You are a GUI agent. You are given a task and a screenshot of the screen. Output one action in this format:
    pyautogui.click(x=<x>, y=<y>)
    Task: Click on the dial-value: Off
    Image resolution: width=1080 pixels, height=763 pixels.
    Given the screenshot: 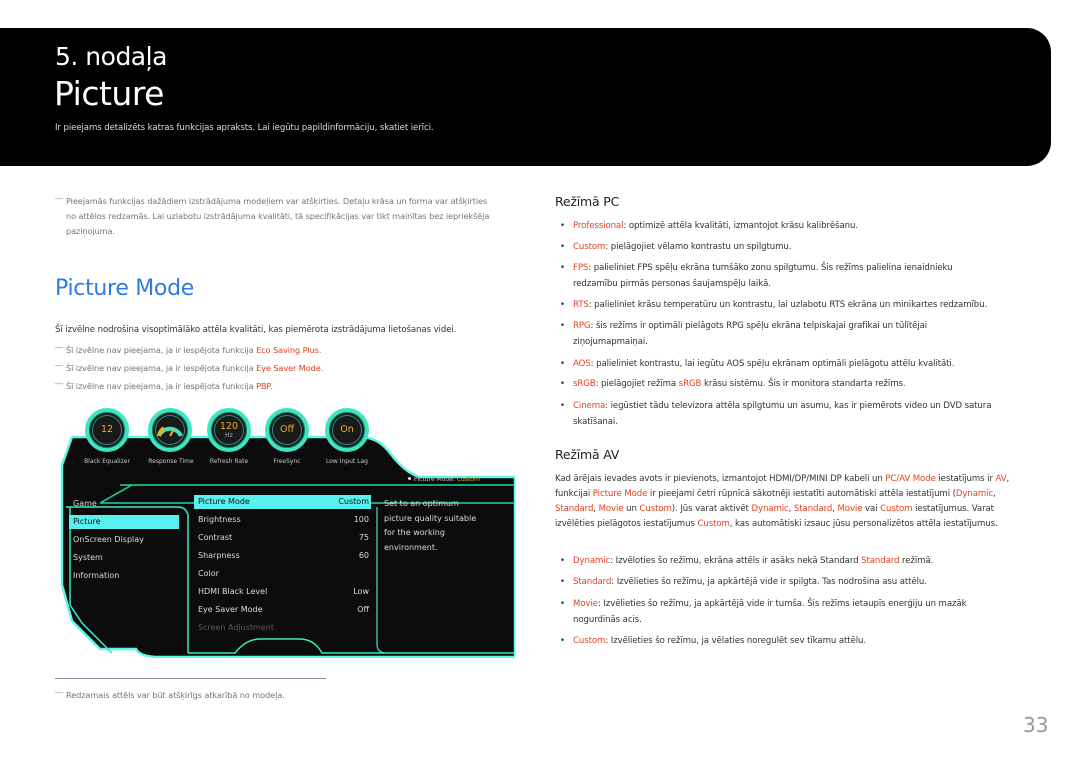 What is the action you would take?
    pyautogui.click(x=287, y=429)
    